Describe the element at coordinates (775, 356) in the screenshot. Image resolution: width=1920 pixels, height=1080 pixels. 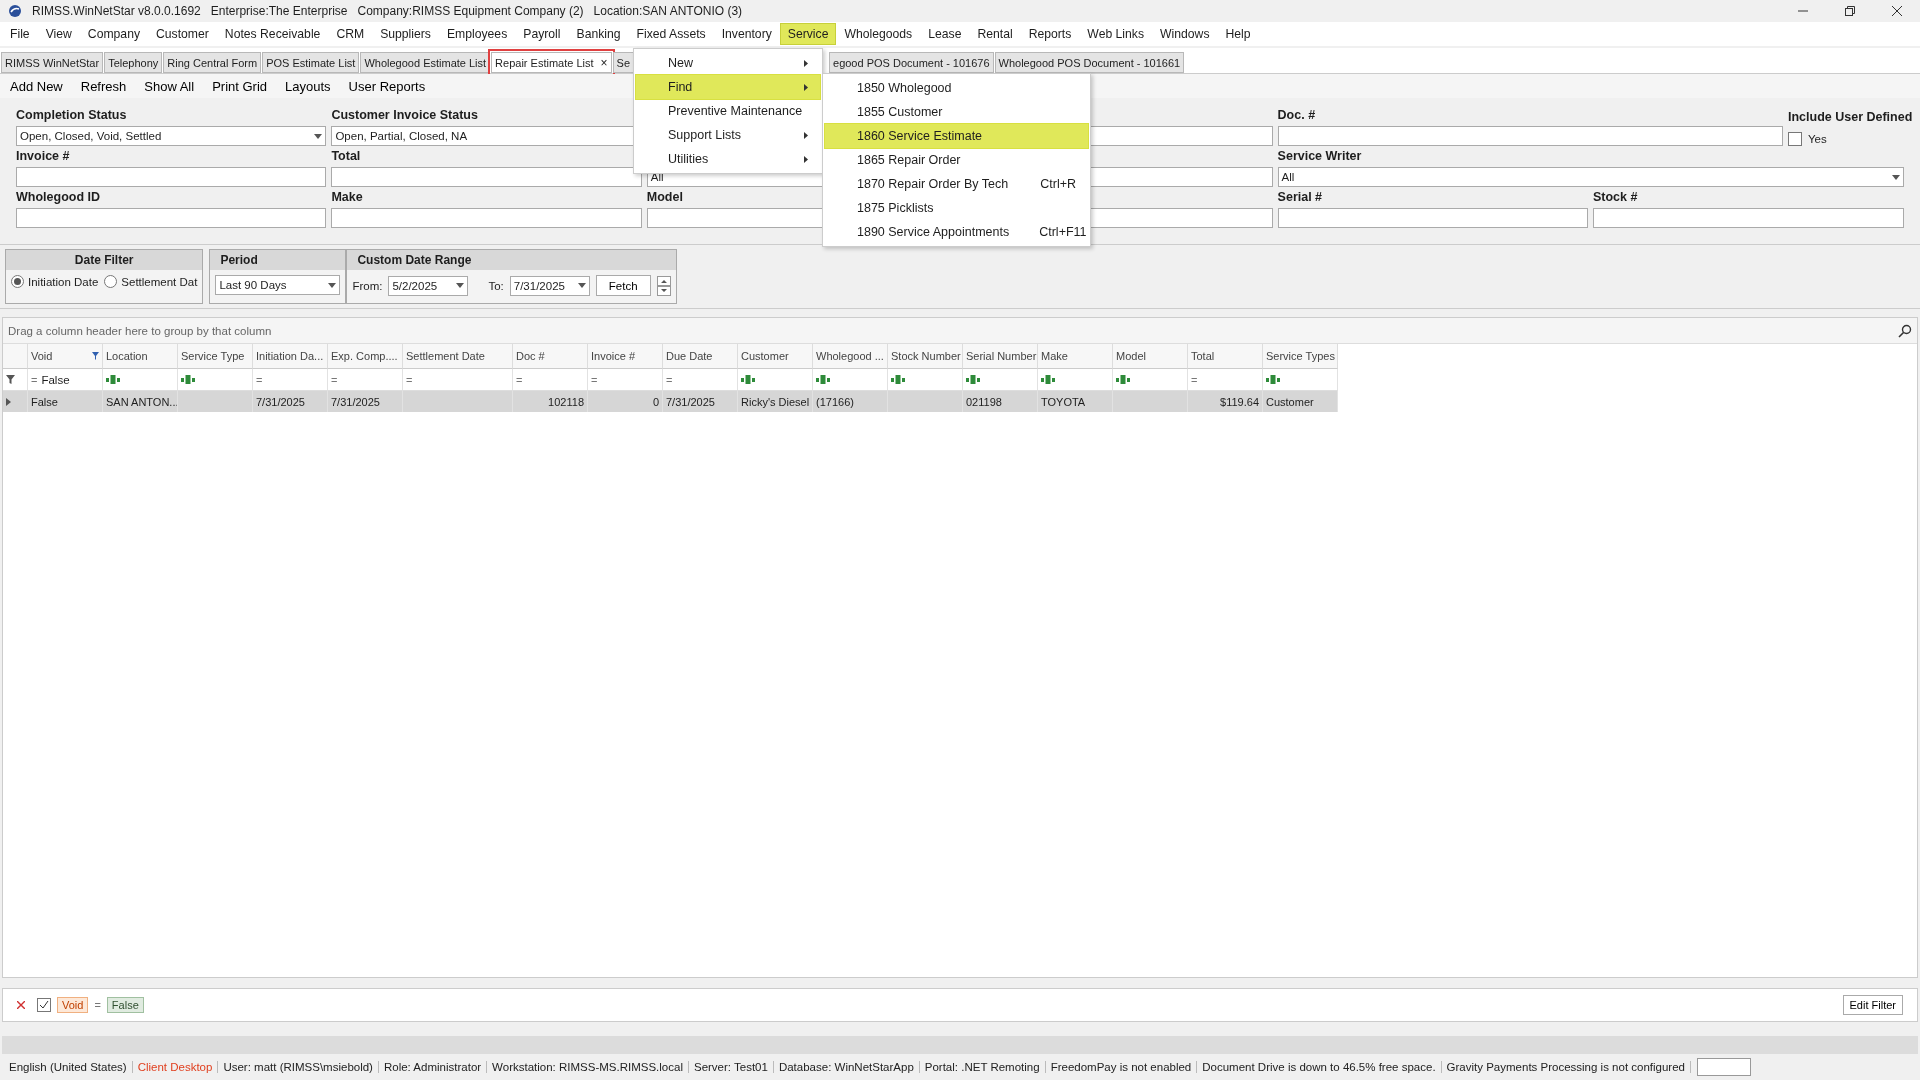
I see `column-header: Customer` at that location.